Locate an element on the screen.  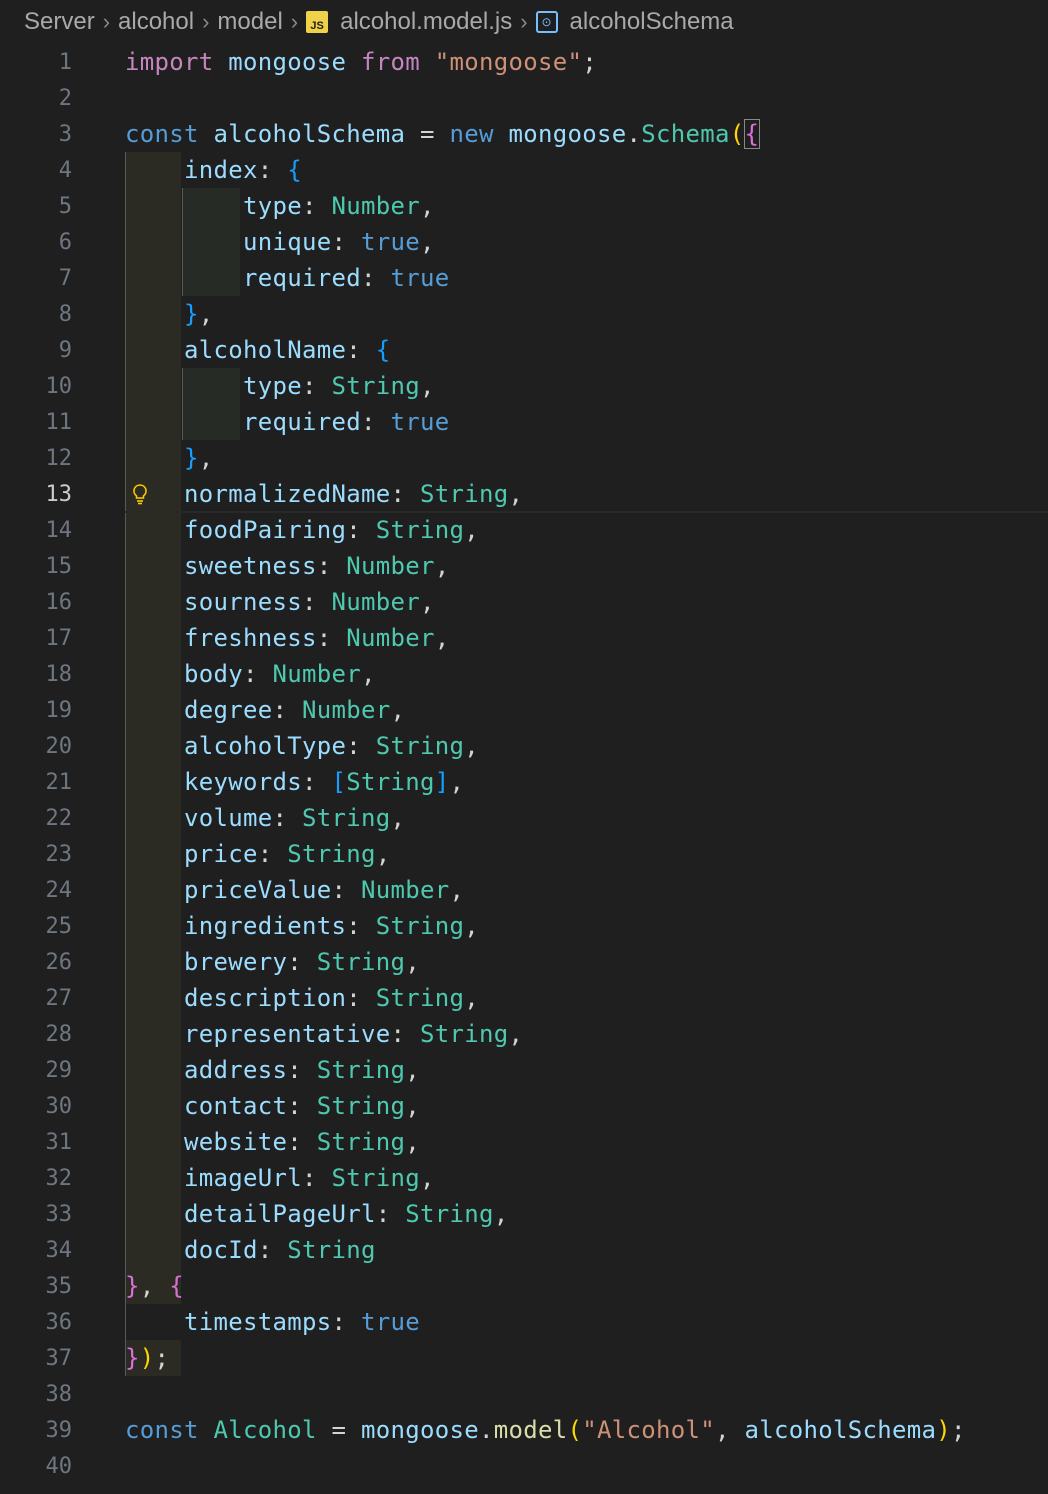
code-punctuation: } is located at coordinates (132, 1358).